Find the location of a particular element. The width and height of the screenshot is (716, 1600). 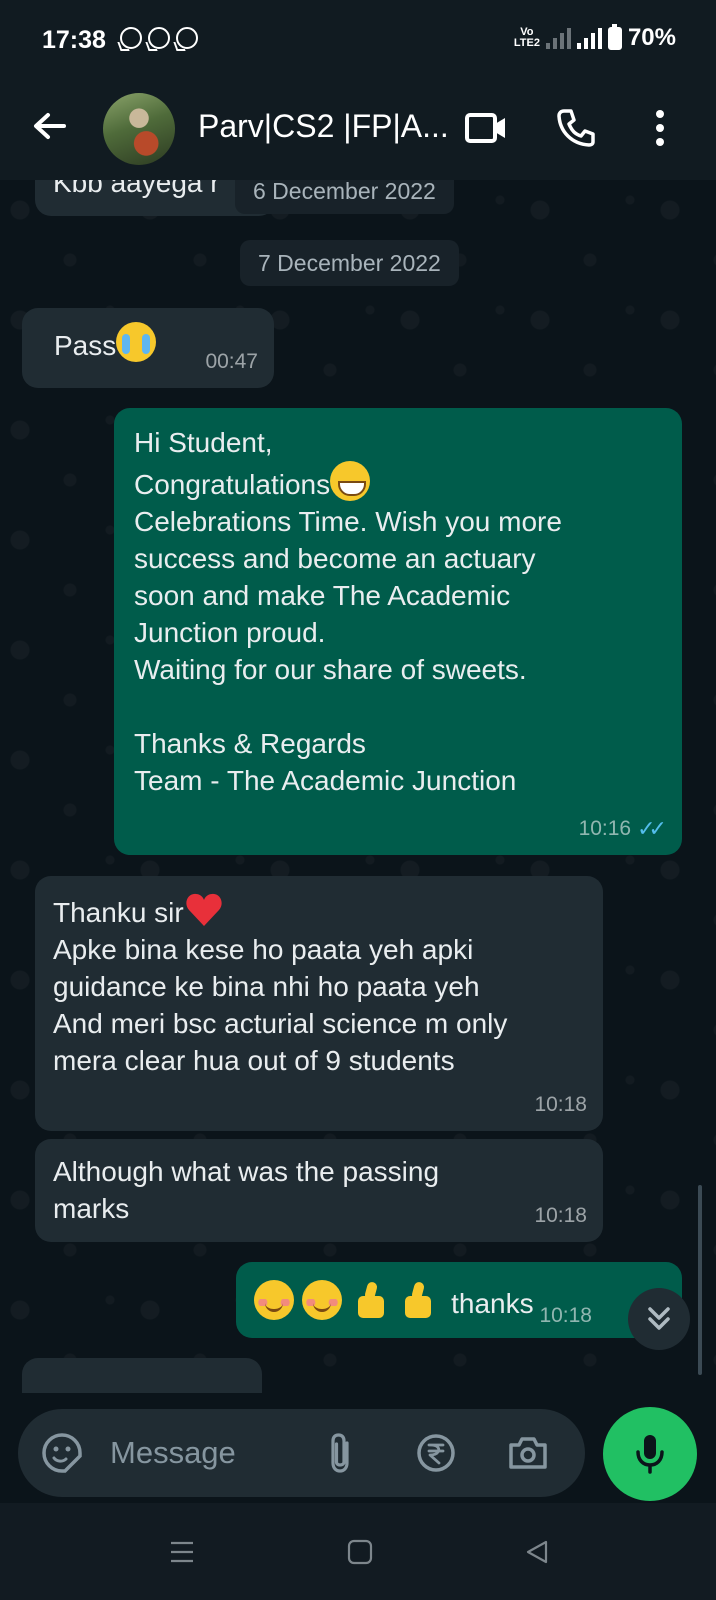

back-nav-button is located at coordinates (537, 1552).